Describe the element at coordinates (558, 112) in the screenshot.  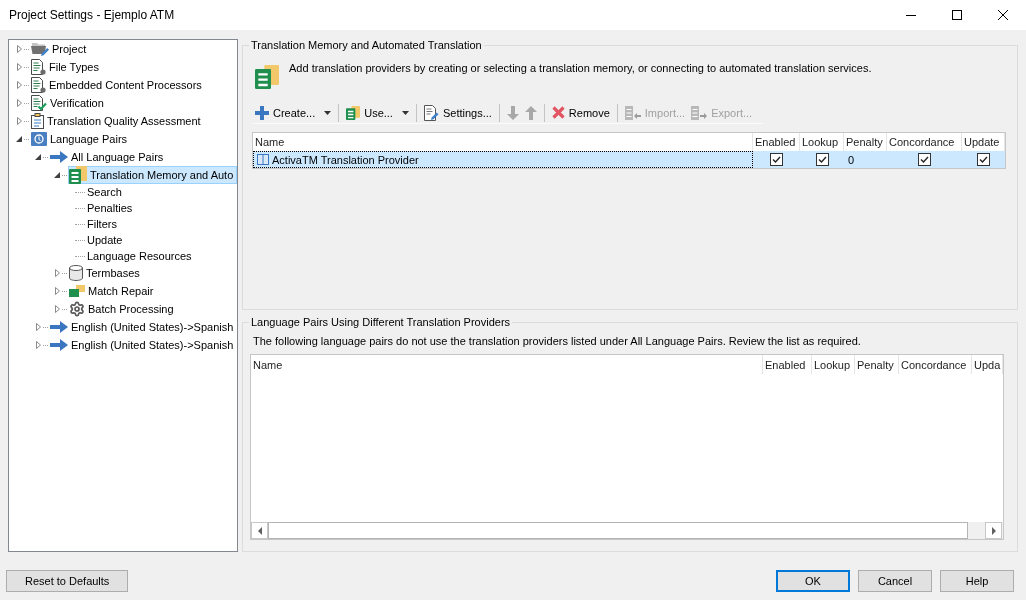
I see `cross-icon` at that location.